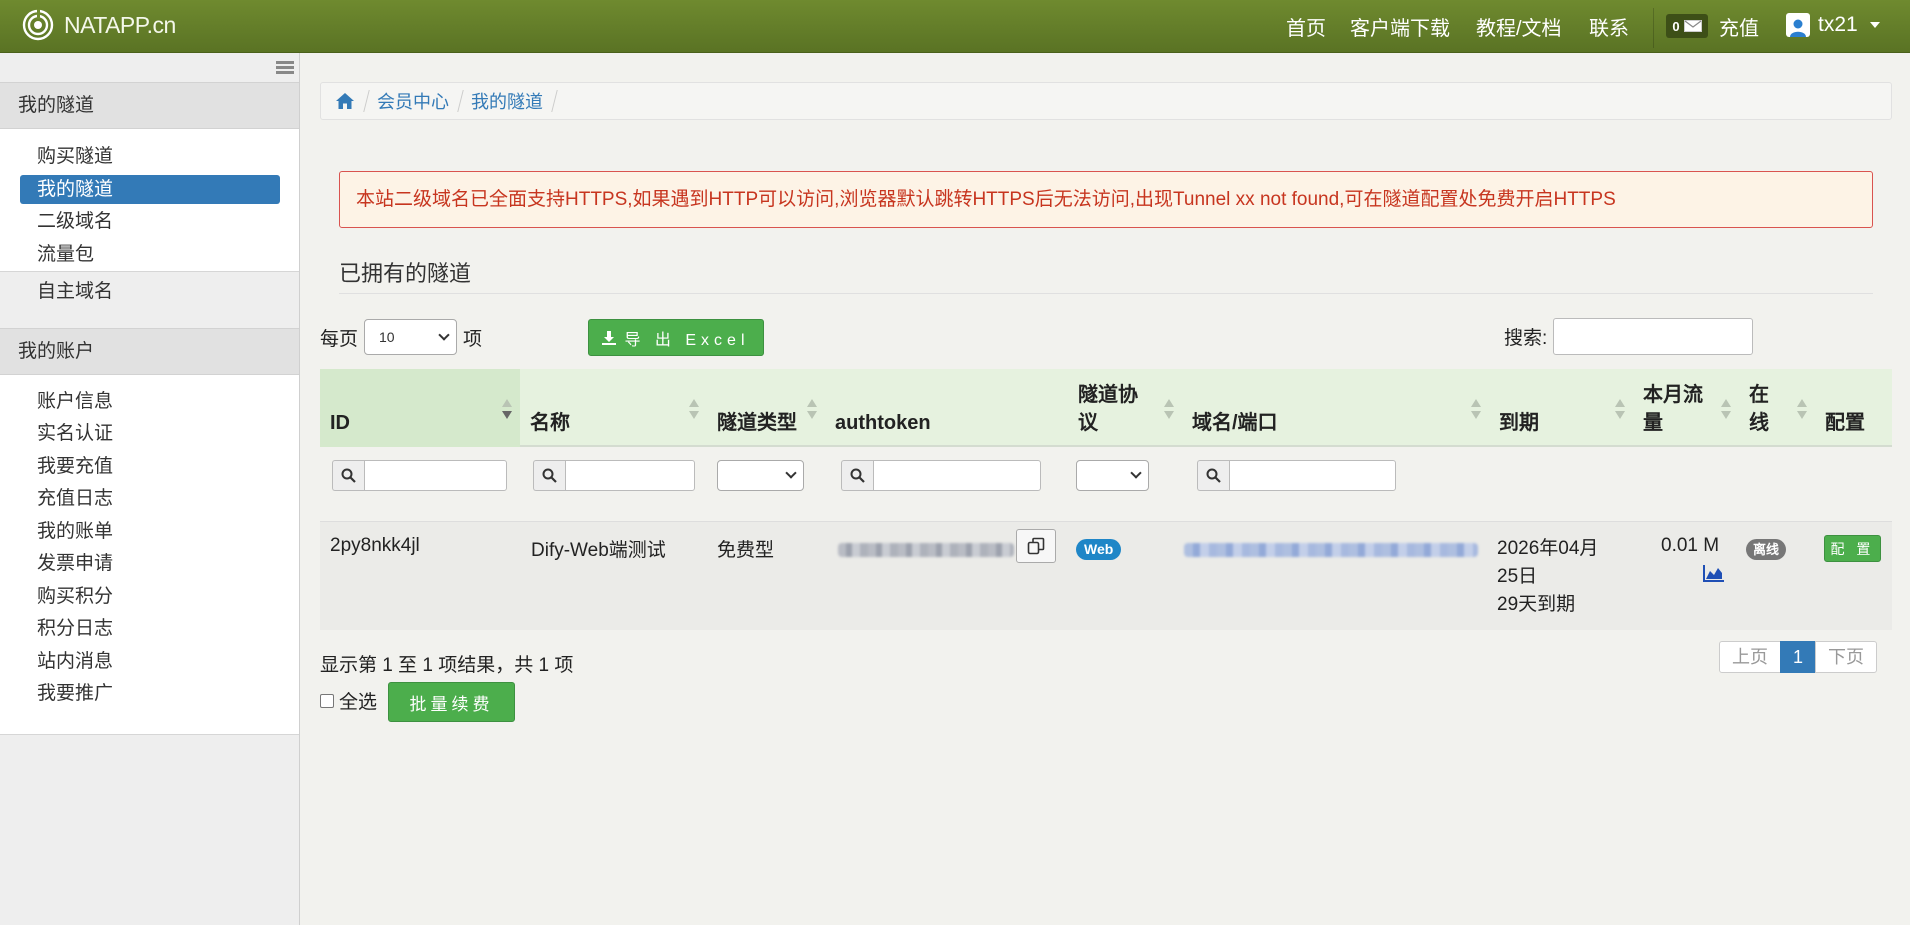 The height and width of the screenshot is (925, 1910). I want to click on username: tx21, so click(1838, 24).